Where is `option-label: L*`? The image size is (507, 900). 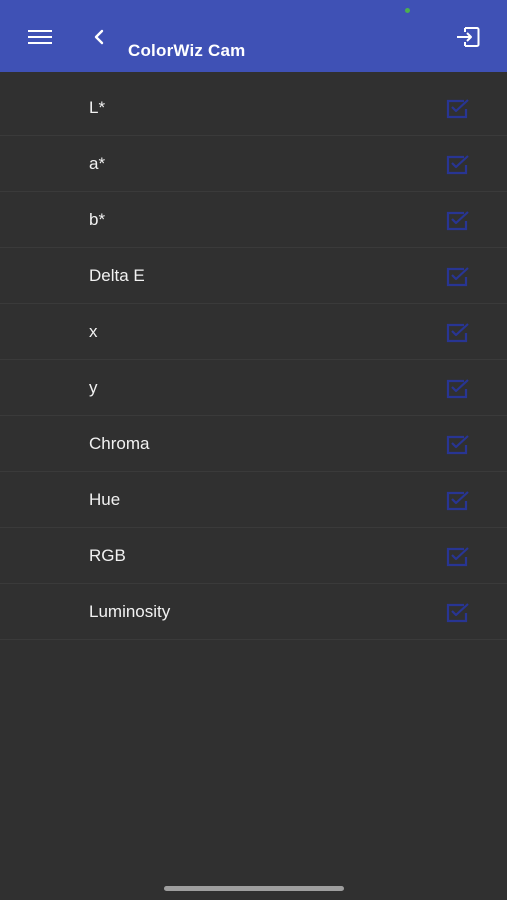
option-label: L* is located at coordinates (97, 107).